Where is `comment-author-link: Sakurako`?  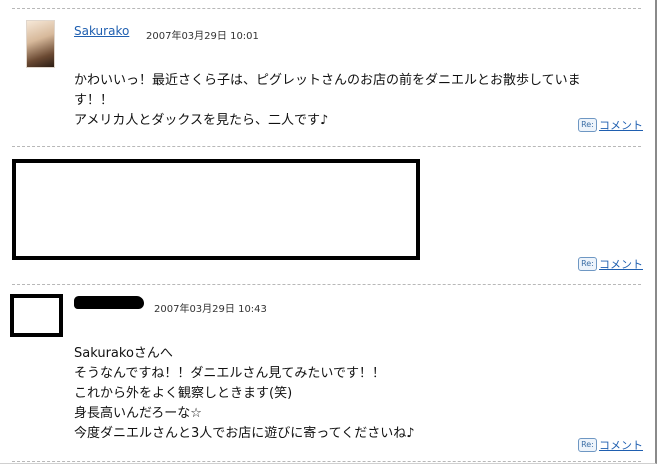 comment-author-link: Sakurako is located at coordinates (101, 31).